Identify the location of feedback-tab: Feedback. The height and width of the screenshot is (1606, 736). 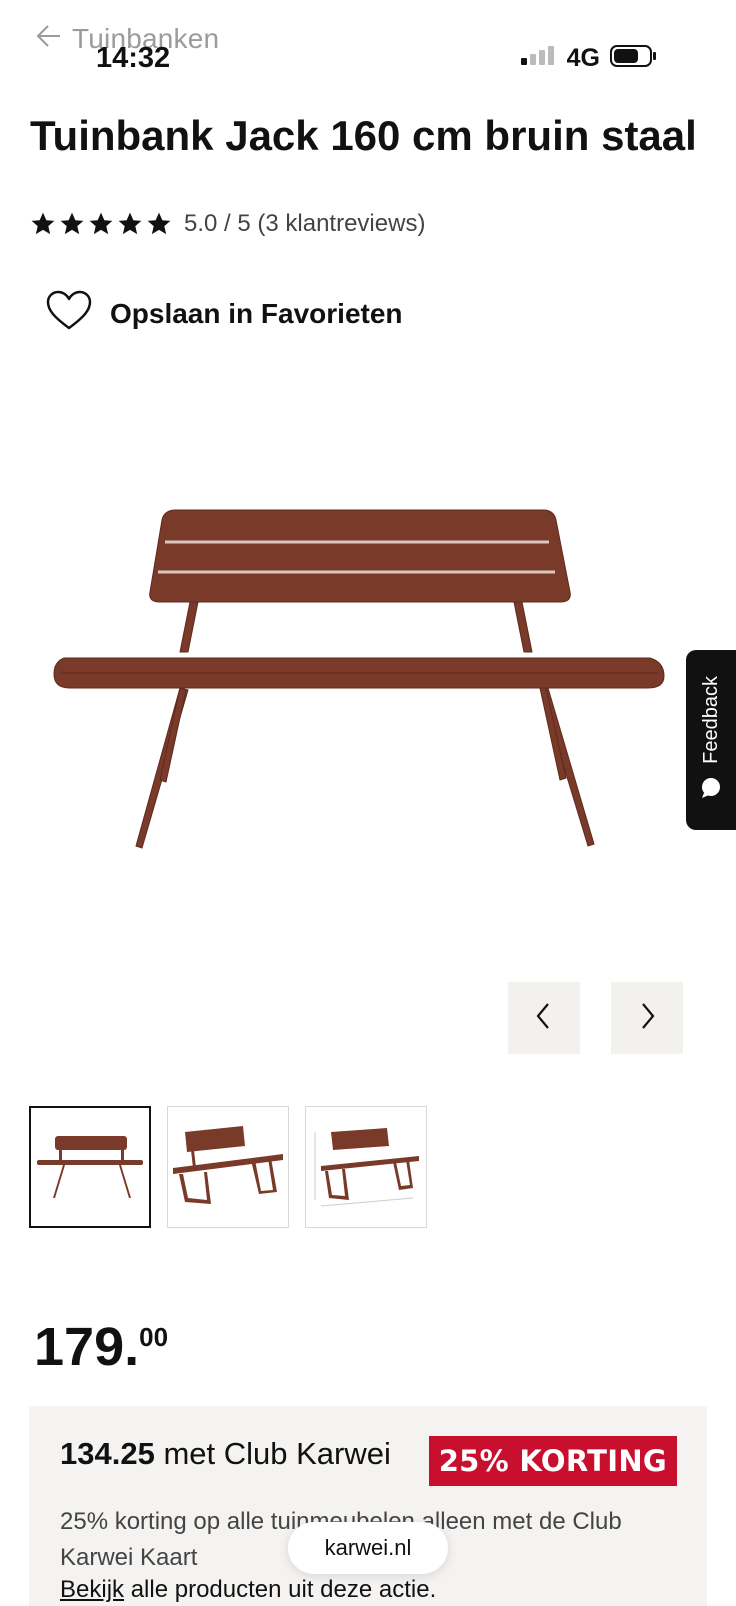
(711, 740).